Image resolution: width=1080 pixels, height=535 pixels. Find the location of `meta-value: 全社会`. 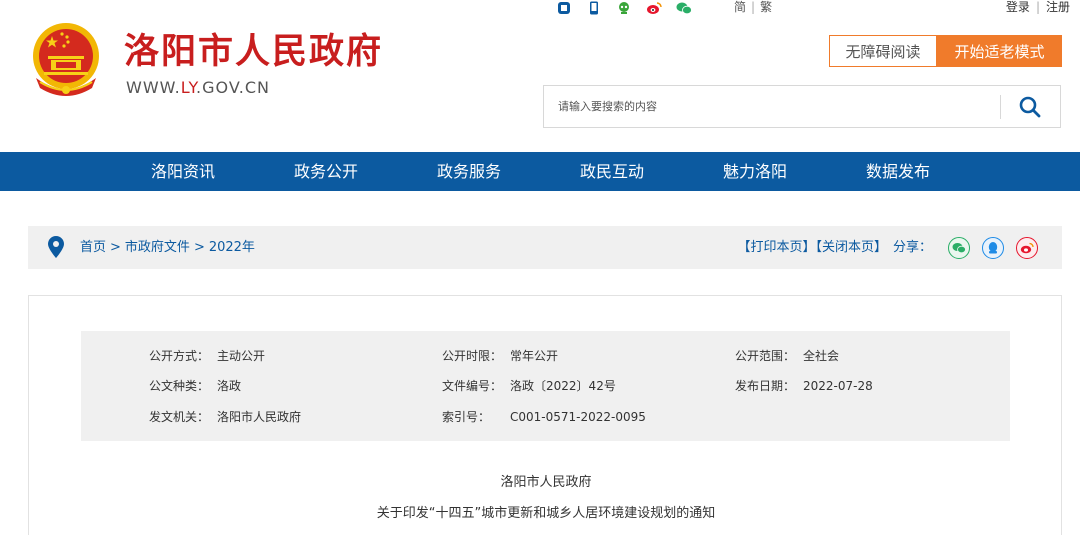

meta-value: 全社会 is located at coordinates (821, 356).